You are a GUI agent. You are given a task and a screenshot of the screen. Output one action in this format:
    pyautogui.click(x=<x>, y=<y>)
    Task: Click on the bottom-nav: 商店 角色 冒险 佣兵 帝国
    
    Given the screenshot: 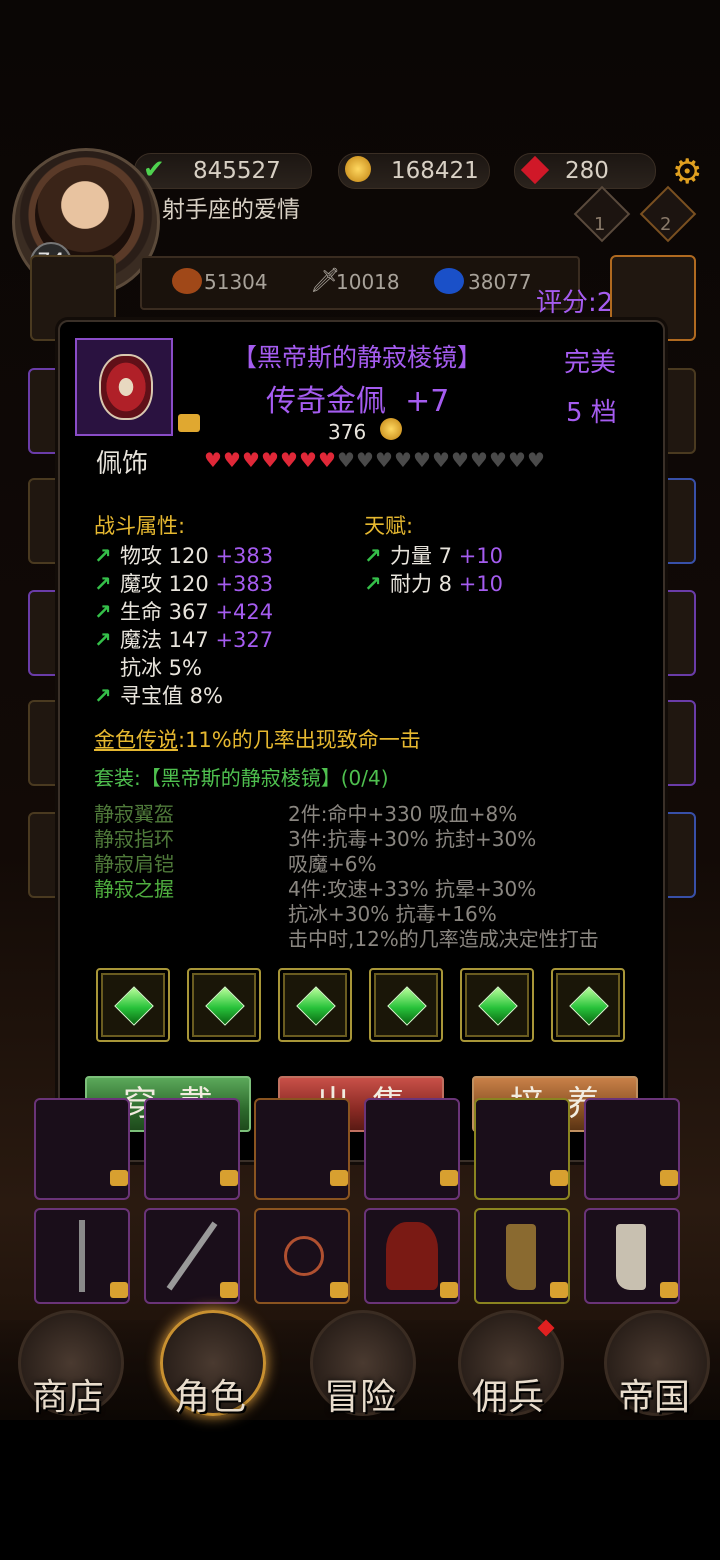 What is the action you would take?
    pyautogui.click(x=360, y=1365)
    